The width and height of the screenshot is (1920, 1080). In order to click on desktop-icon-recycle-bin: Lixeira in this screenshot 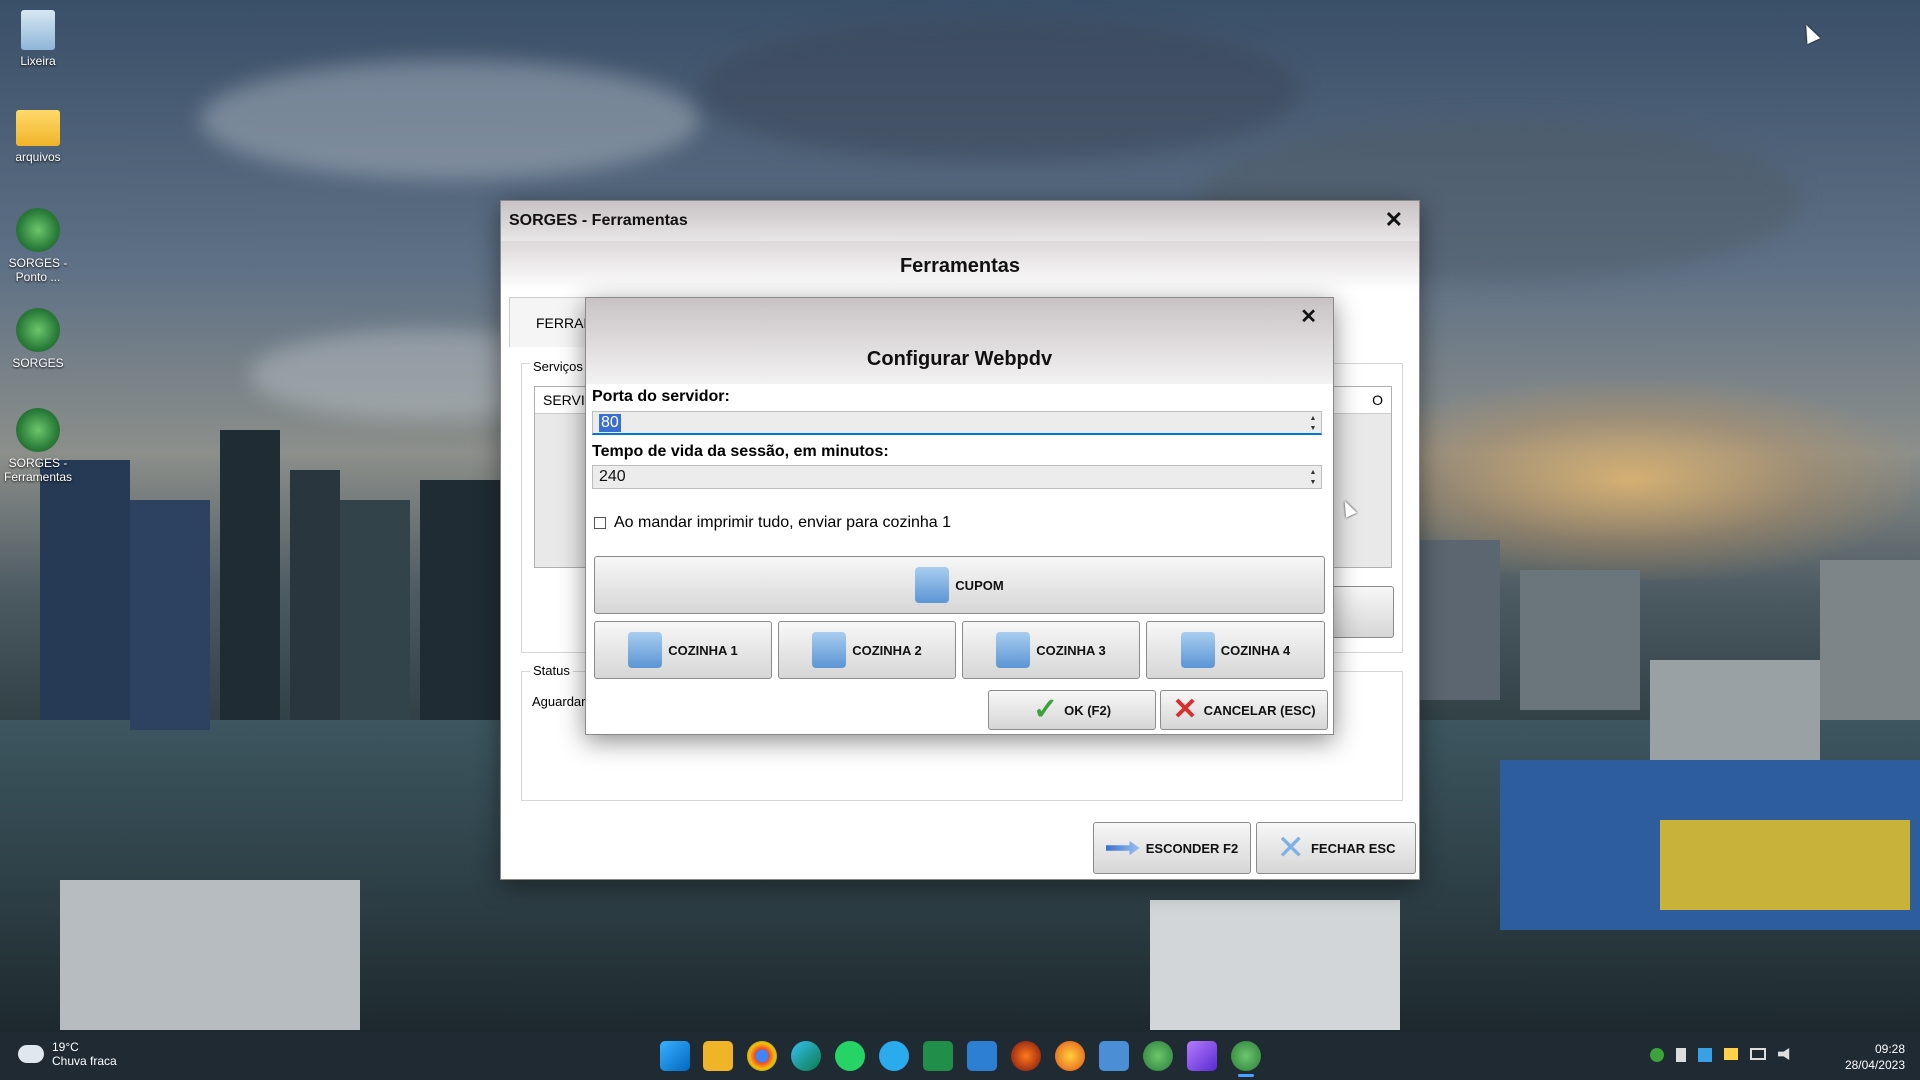, I will do `click(38, 39)`.